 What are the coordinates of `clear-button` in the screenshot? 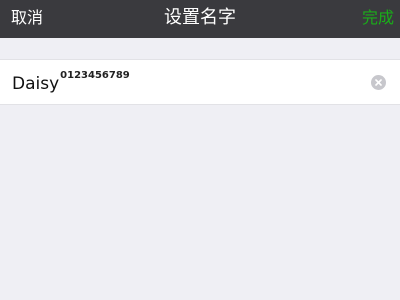 It's located at (378, 82).